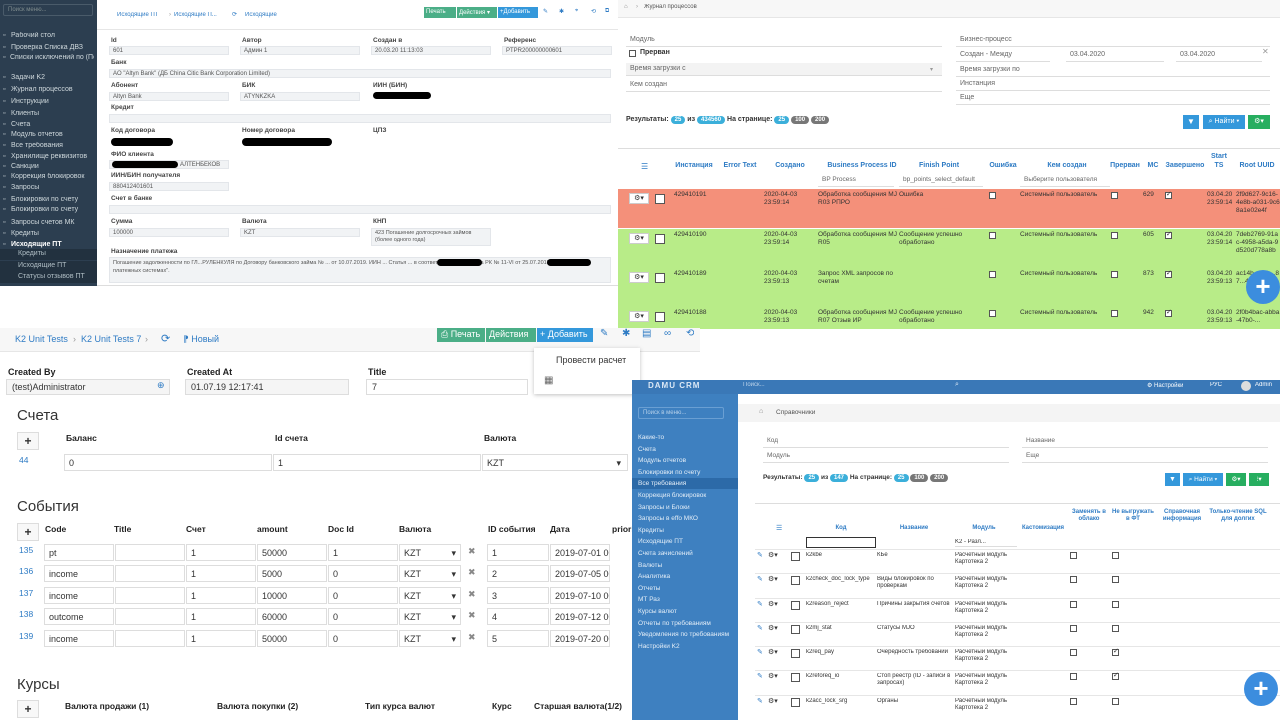 This screenshot has width=1280, height=720. Describe the element at coordinates (1263, 287) in the screenshot. I see `add-fab: +` at that location.